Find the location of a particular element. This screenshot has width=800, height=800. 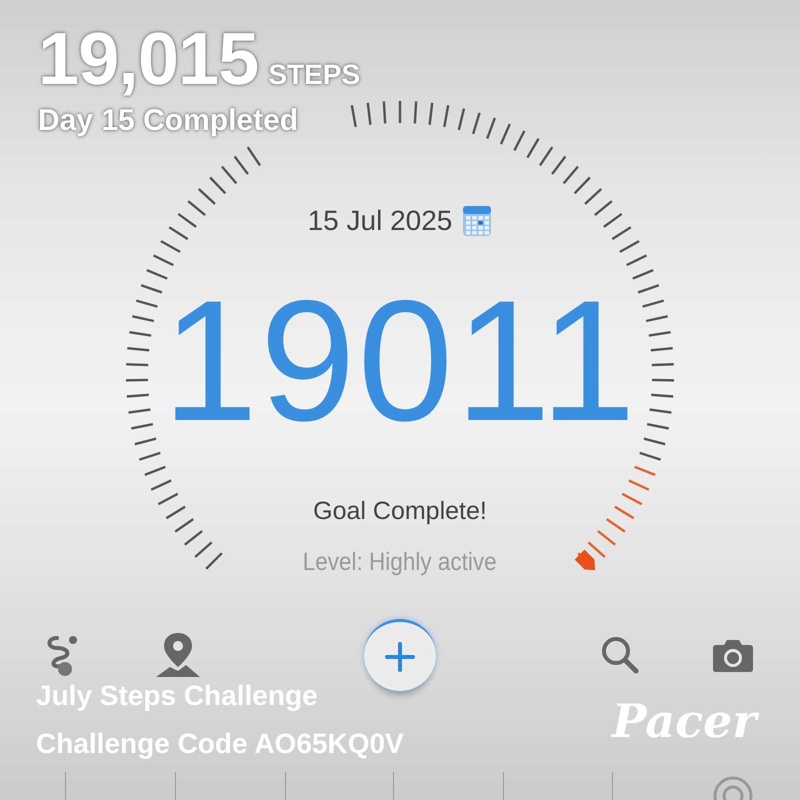

plus-icon is located at coordinates (400, 657).